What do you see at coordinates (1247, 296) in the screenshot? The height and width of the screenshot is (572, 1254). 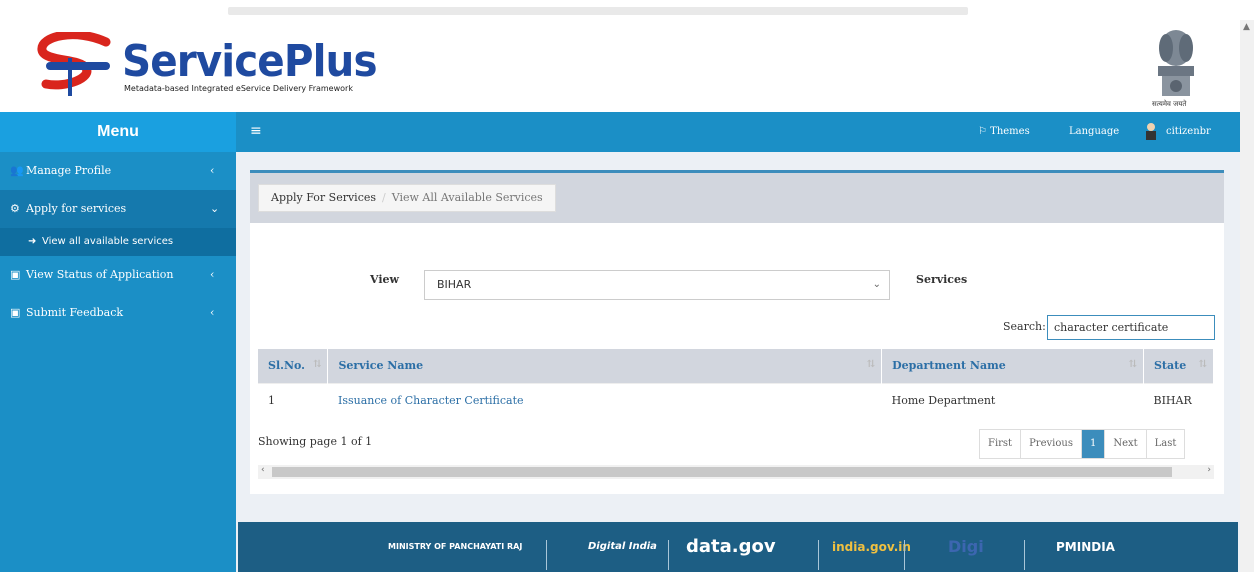 I see `vertical-scrollbar: ▲` at bounding box center [1247, 296].